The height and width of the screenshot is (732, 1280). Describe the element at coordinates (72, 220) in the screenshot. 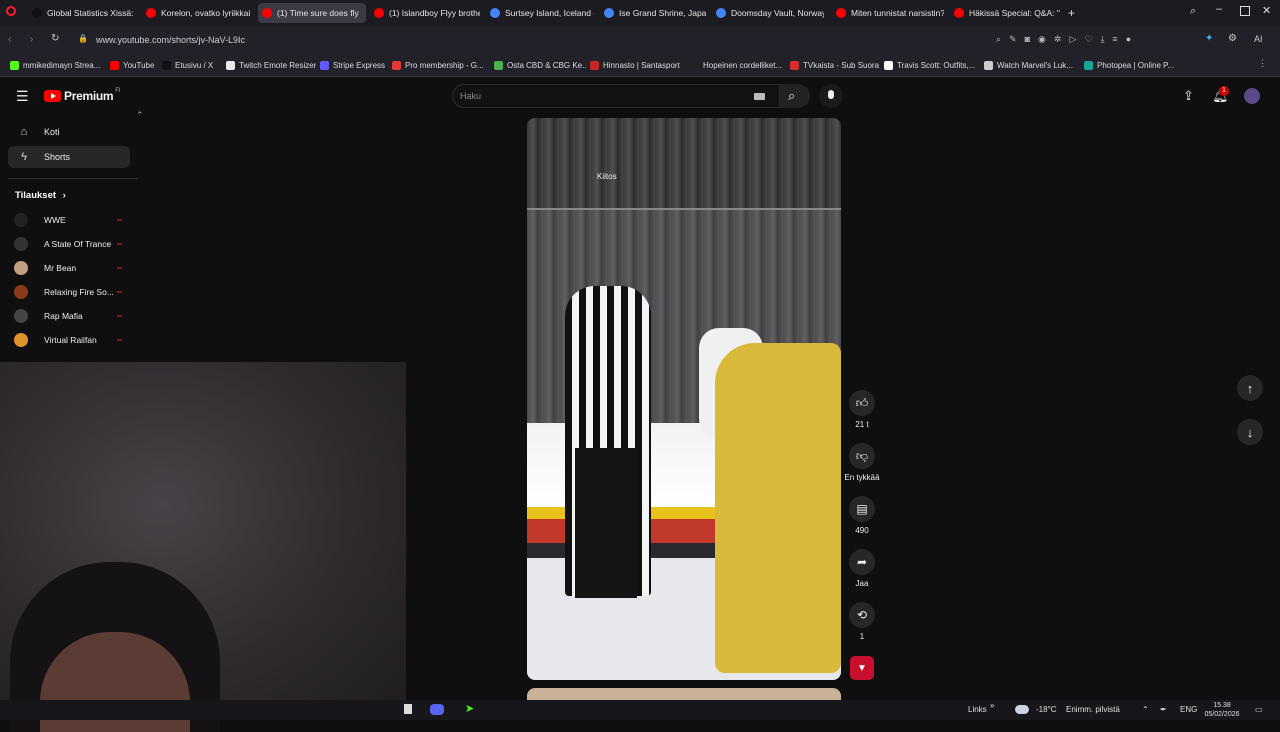

I see `subscription-item: WWE` at that location.